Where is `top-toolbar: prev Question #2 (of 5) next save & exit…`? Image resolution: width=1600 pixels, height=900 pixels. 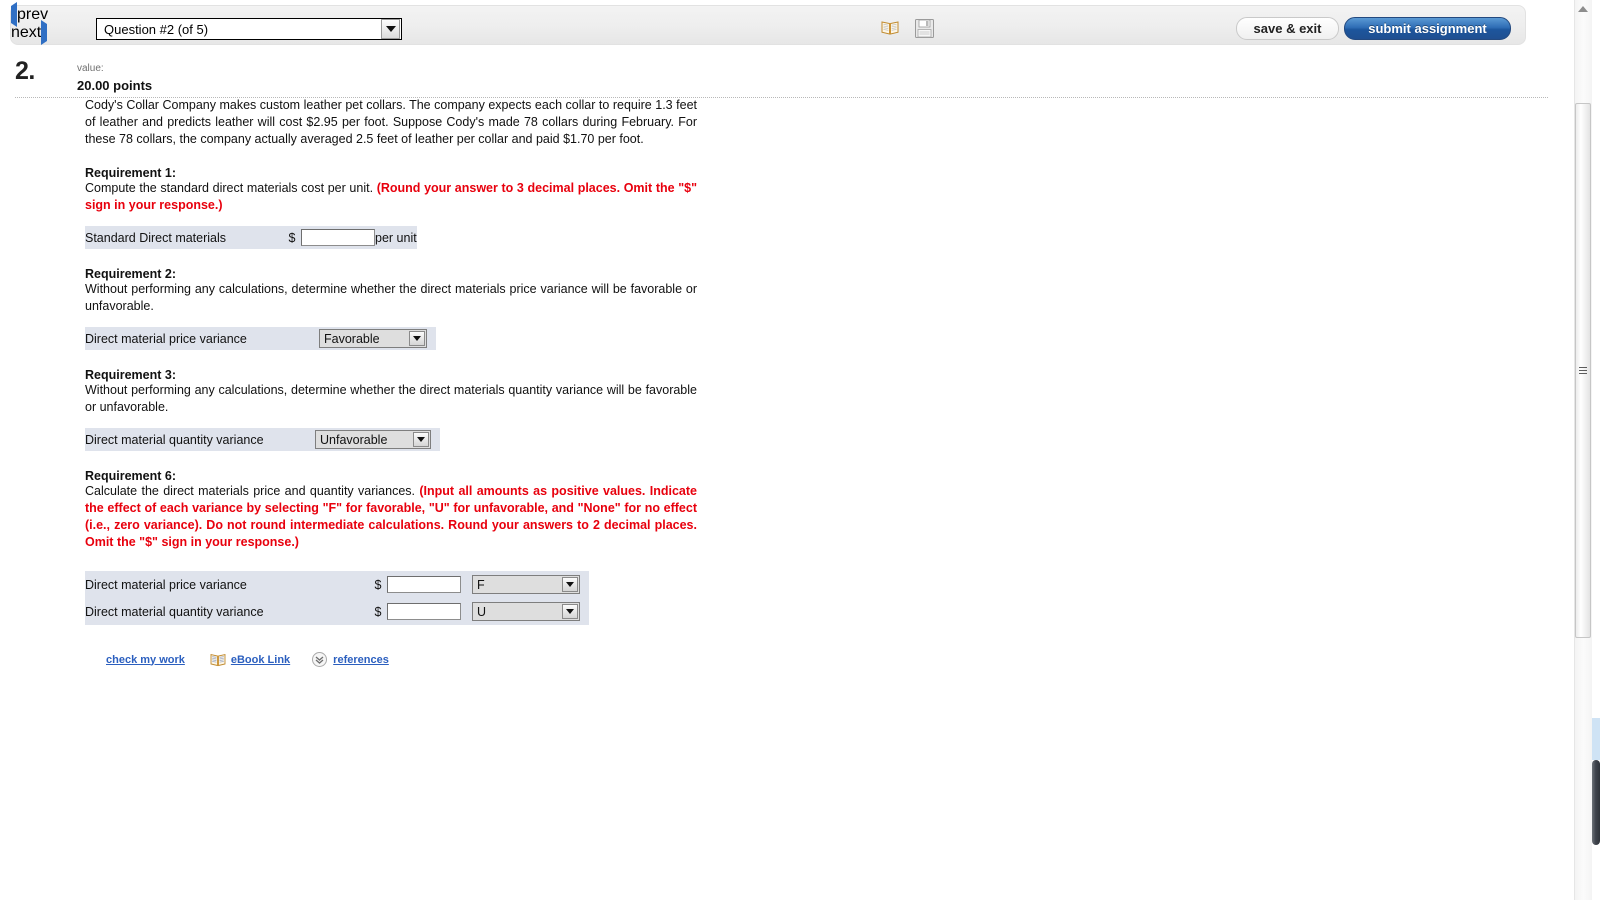
top-toolbar: prev Question #2 (of 5) next save & exit… is located at coordinates (768, 23).